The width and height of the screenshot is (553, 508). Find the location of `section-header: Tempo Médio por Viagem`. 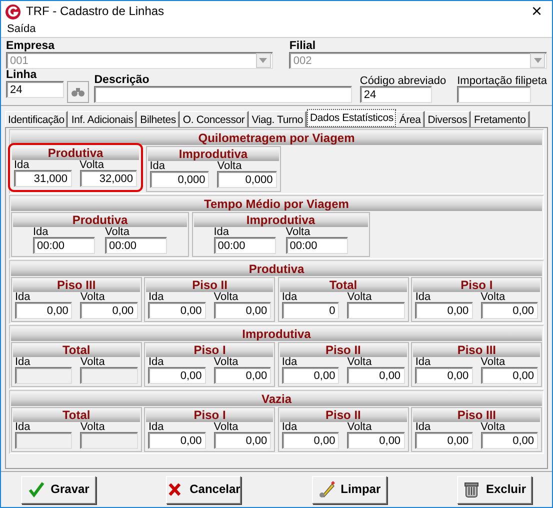

section-header: Tempo Médio por Viagem is located at coordinates (276, 204).